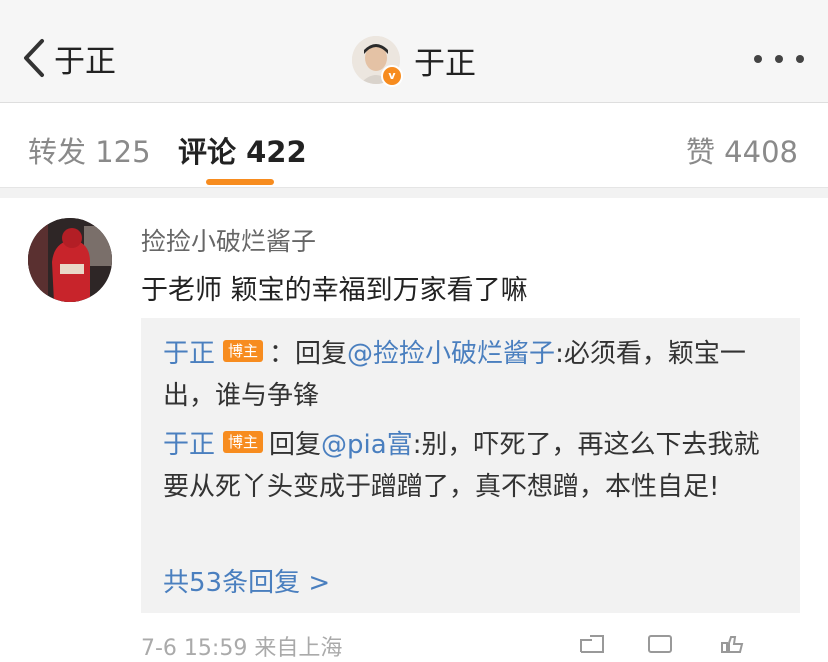  Describe the element at coordinates (334, 290) in the screenshot. I see `comment-text: 于老师 颖宝的幸福到万家看了嘛` at that location.